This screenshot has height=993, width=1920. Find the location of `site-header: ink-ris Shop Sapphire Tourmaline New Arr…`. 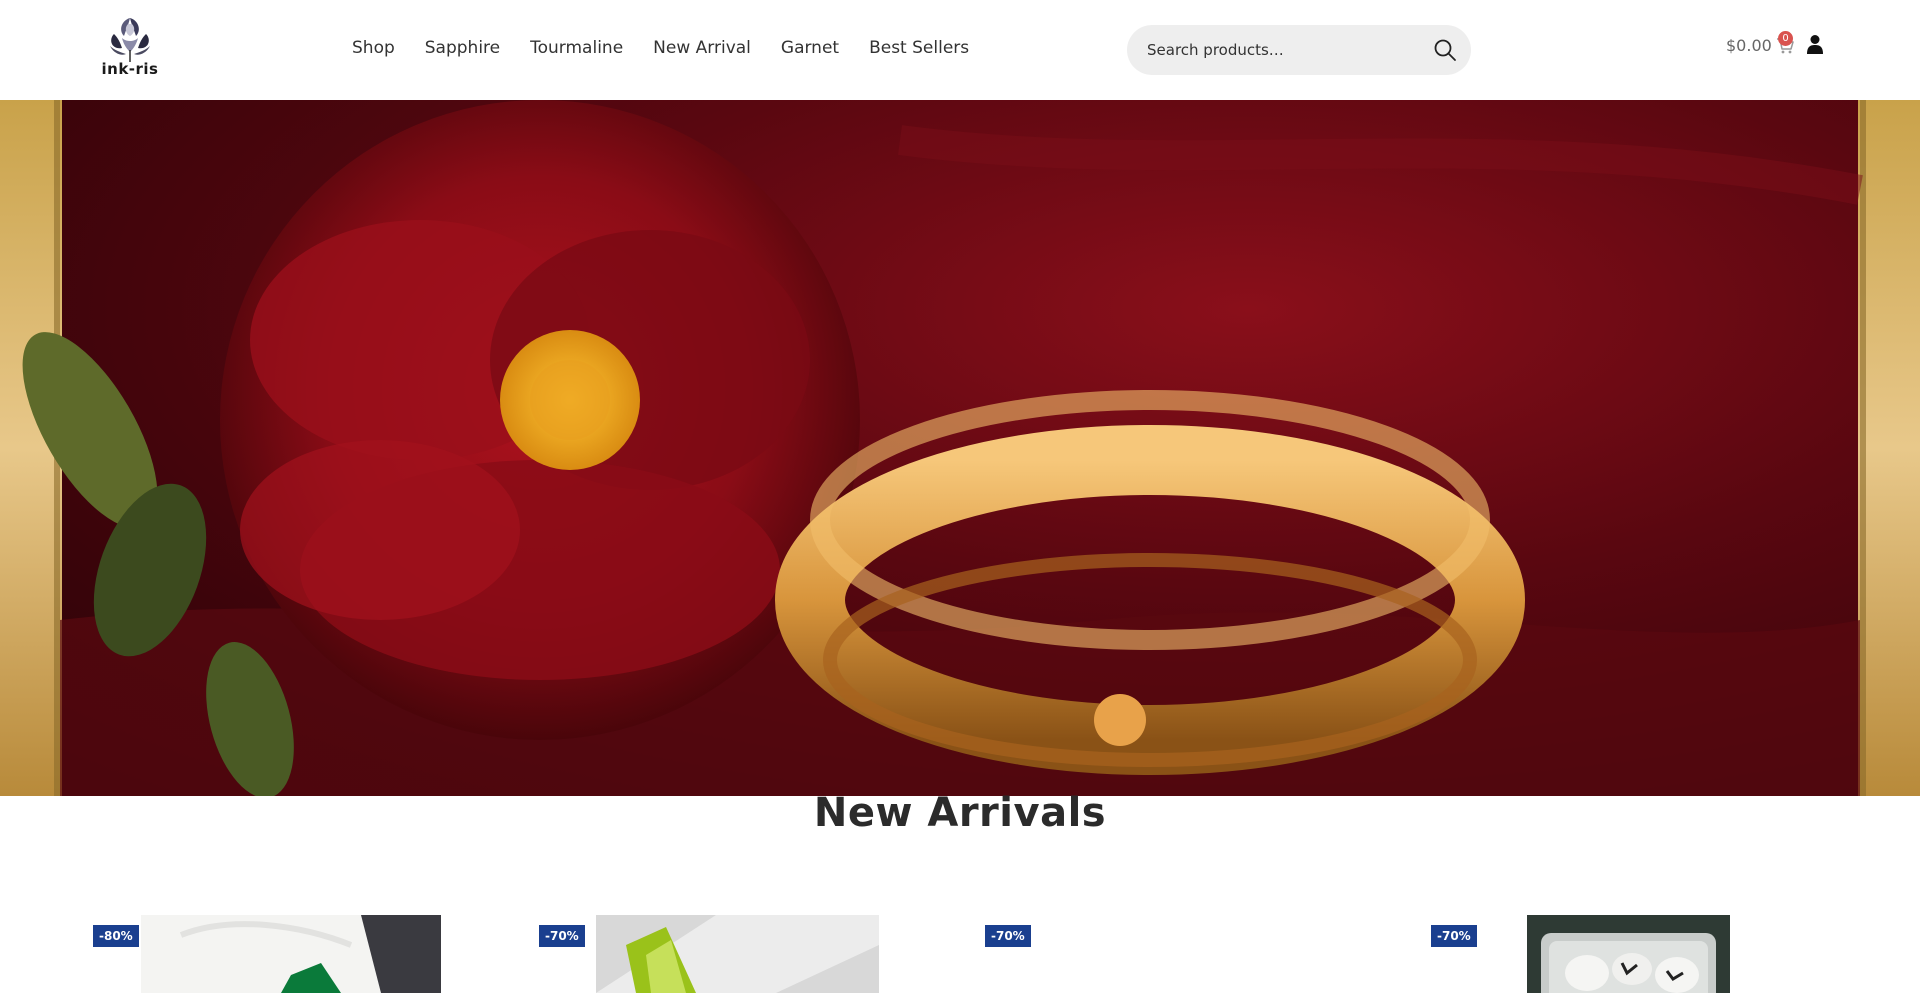

site-header: ink-ris Shop Sapphire Tourmaline New Arr… is located at coordinates (960, 50).